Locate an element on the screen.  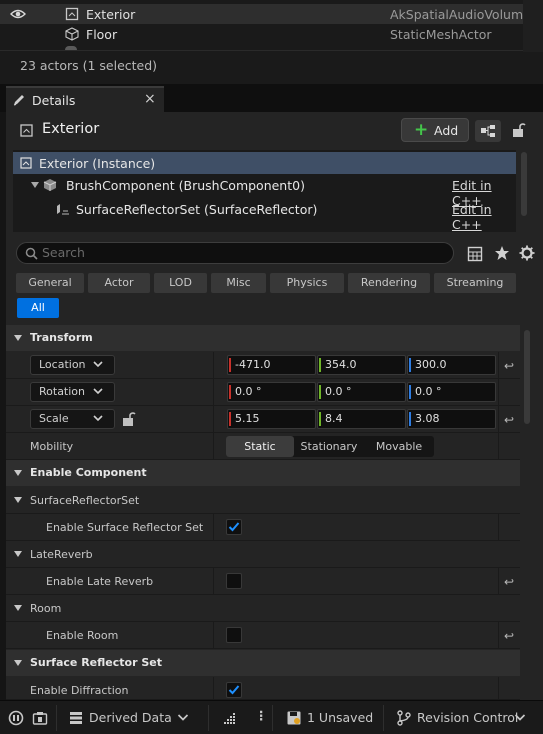
checkmark-icon is located at coordinates (234, 690).